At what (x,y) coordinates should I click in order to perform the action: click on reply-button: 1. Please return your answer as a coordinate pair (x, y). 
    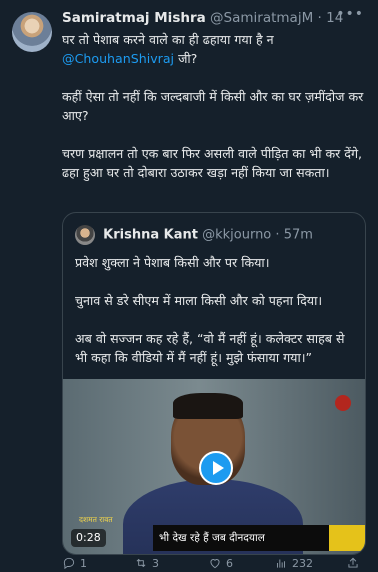
    Looking at the image, I should click on (74, 563).